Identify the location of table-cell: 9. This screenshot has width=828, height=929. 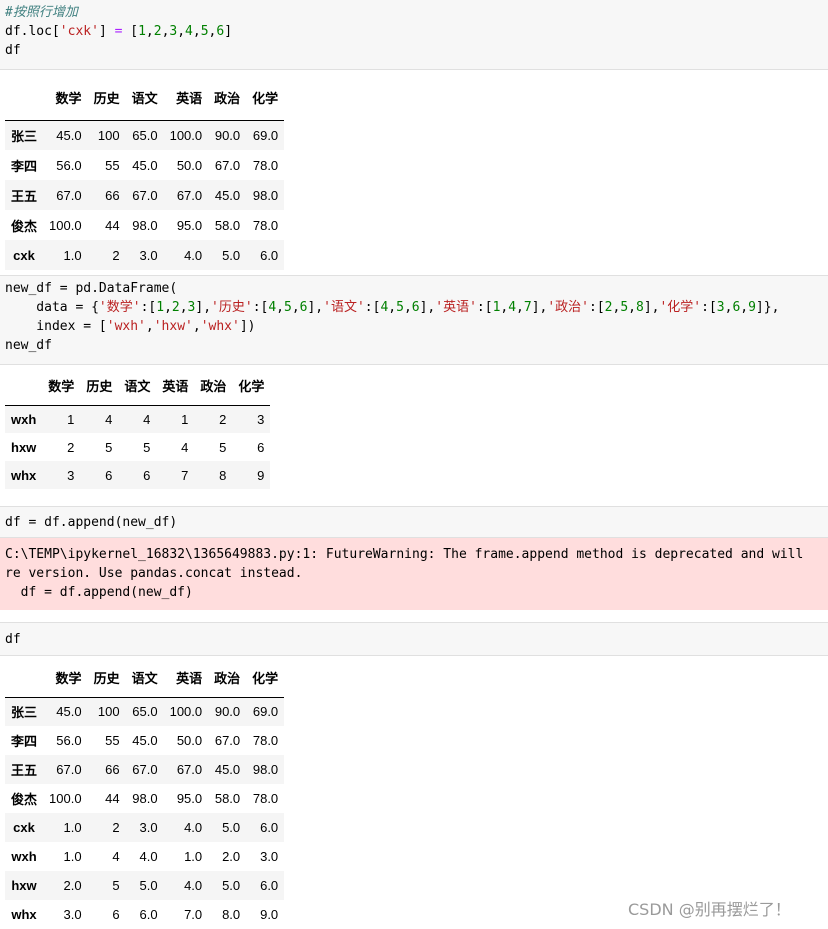
(261, 475).